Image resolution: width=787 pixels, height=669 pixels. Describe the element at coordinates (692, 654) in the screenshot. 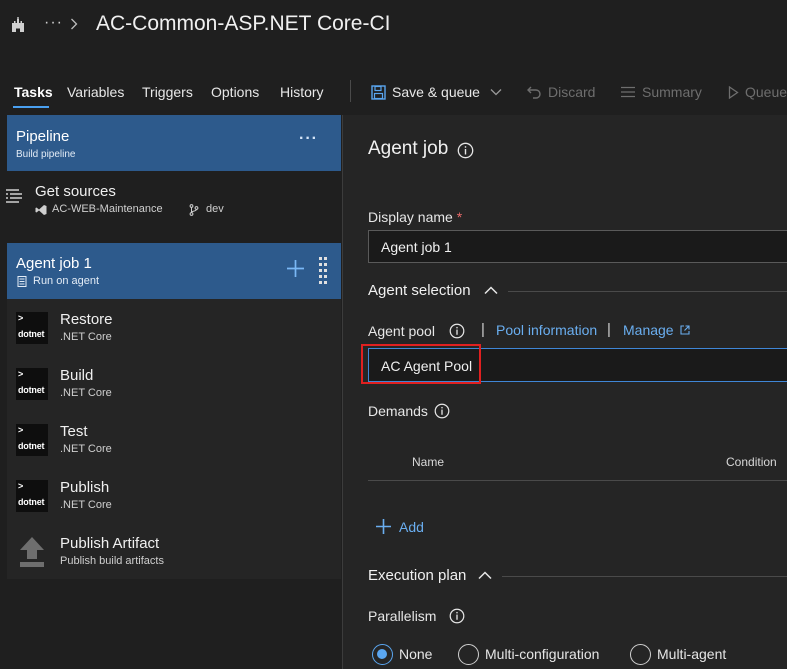

I see `radio-label: Multi-agent` at that location.